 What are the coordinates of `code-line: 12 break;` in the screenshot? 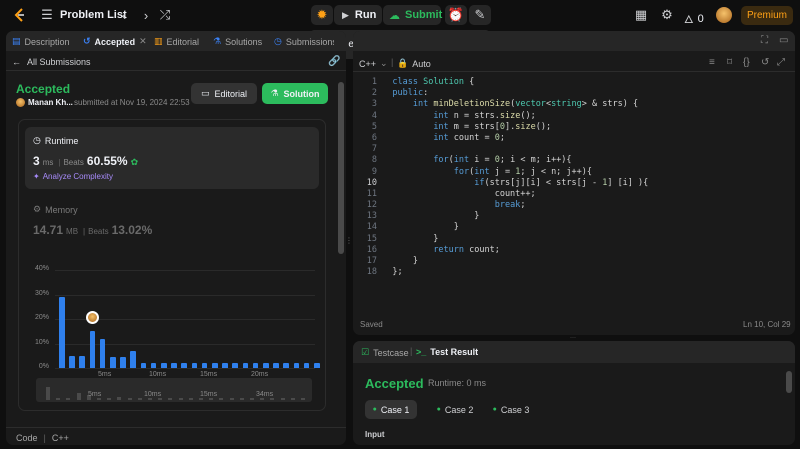 It's located at (565, 205).